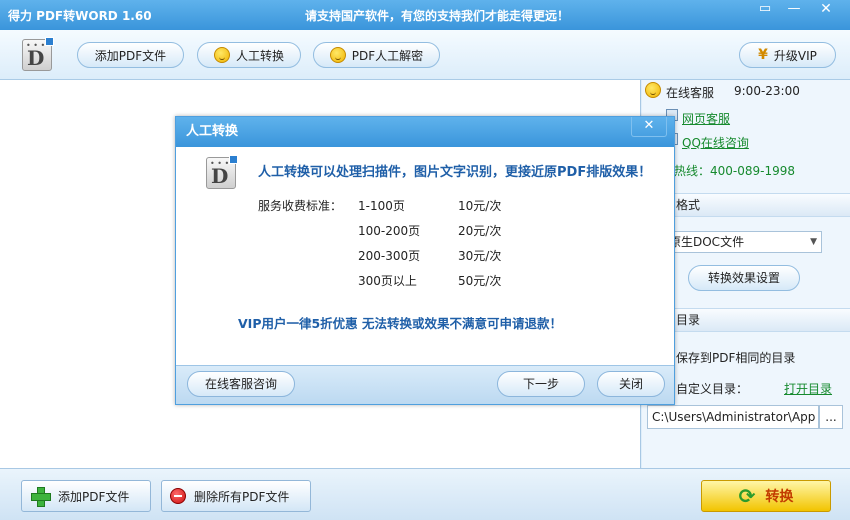 This screenshot has height=520, width=850. Describe the element at coordinates (80, 16) in the screenshot. I see `app-title: 得力 PDF转WORD 1.60` at that location.